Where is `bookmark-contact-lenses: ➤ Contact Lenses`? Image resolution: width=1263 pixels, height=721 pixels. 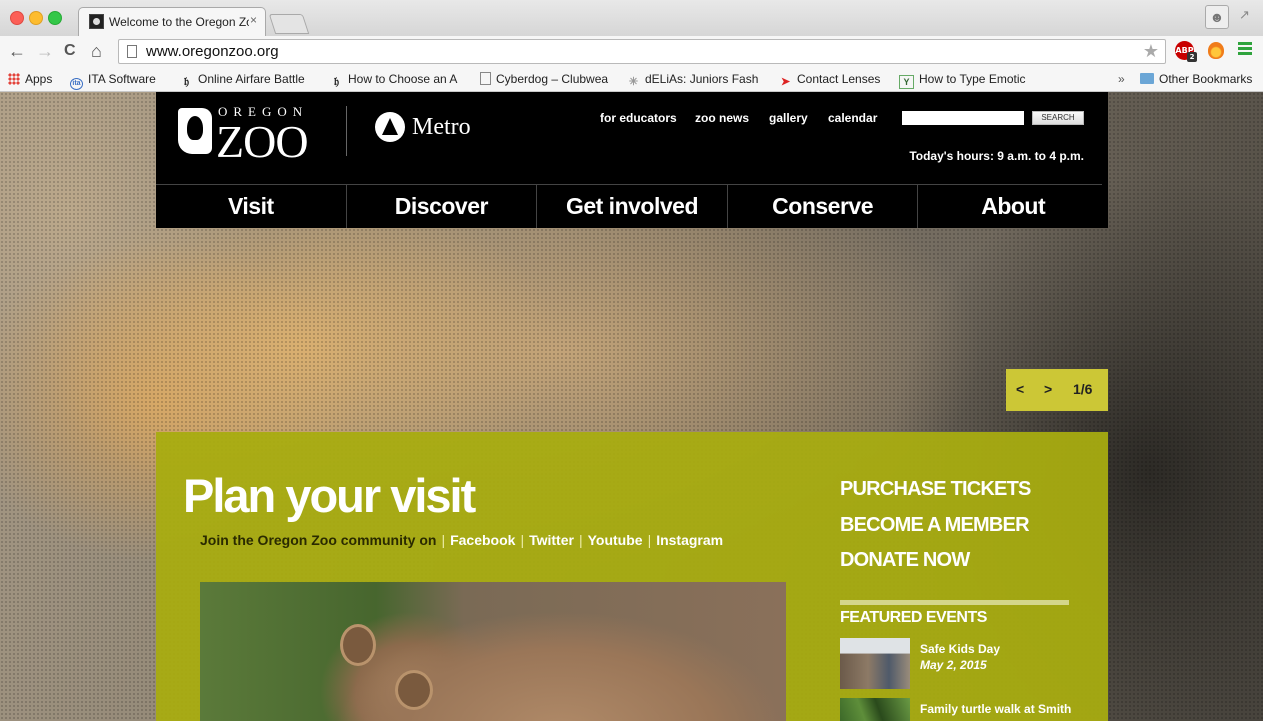
bookmark-contact-lenses: ➤ Contact Lenses is located at coordinates (831, 80).